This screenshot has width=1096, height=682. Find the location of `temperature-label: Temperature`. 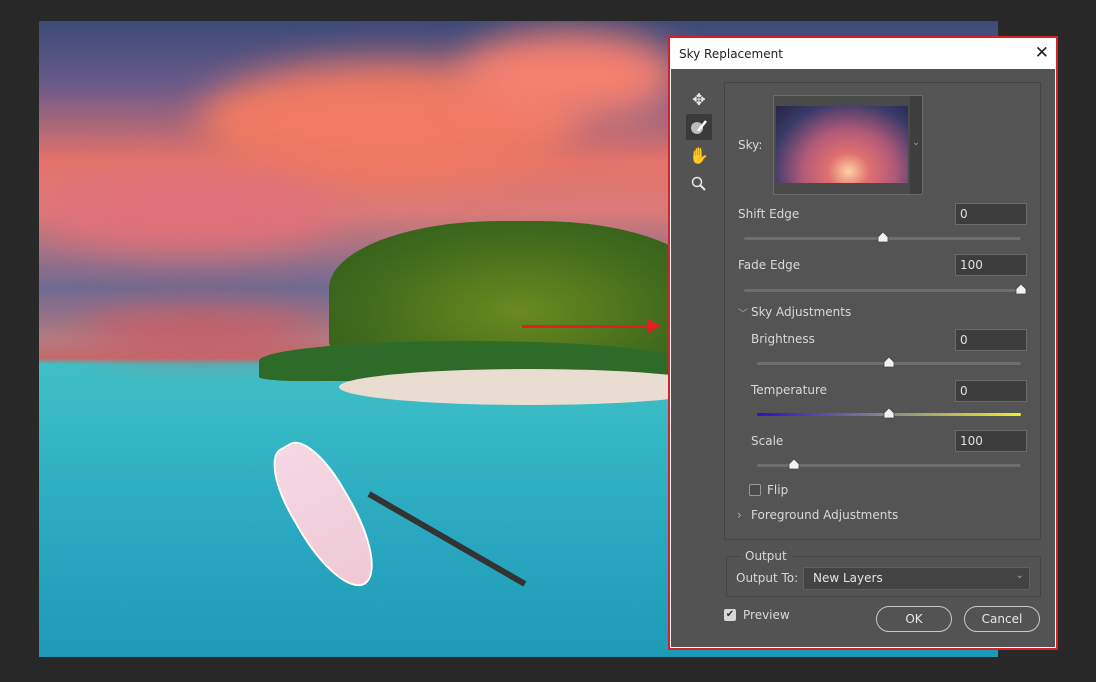

temperature-label: Temperature is located at coordinates (789, 390).